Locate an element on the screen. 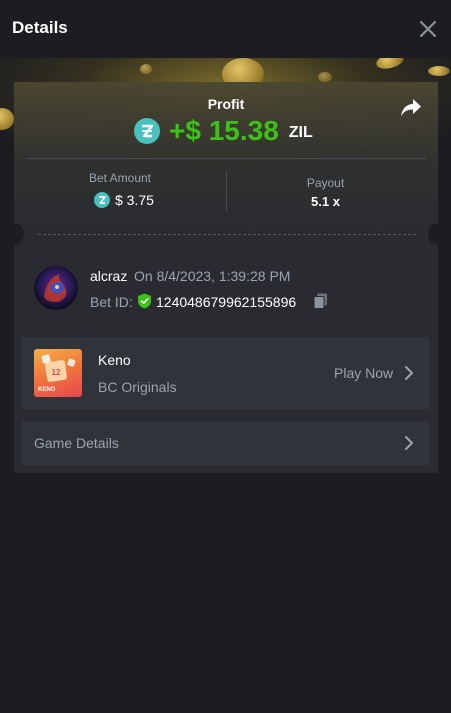 The image size is (451, 713). game-details-label: Game Details is located at coordinates (76, 443).